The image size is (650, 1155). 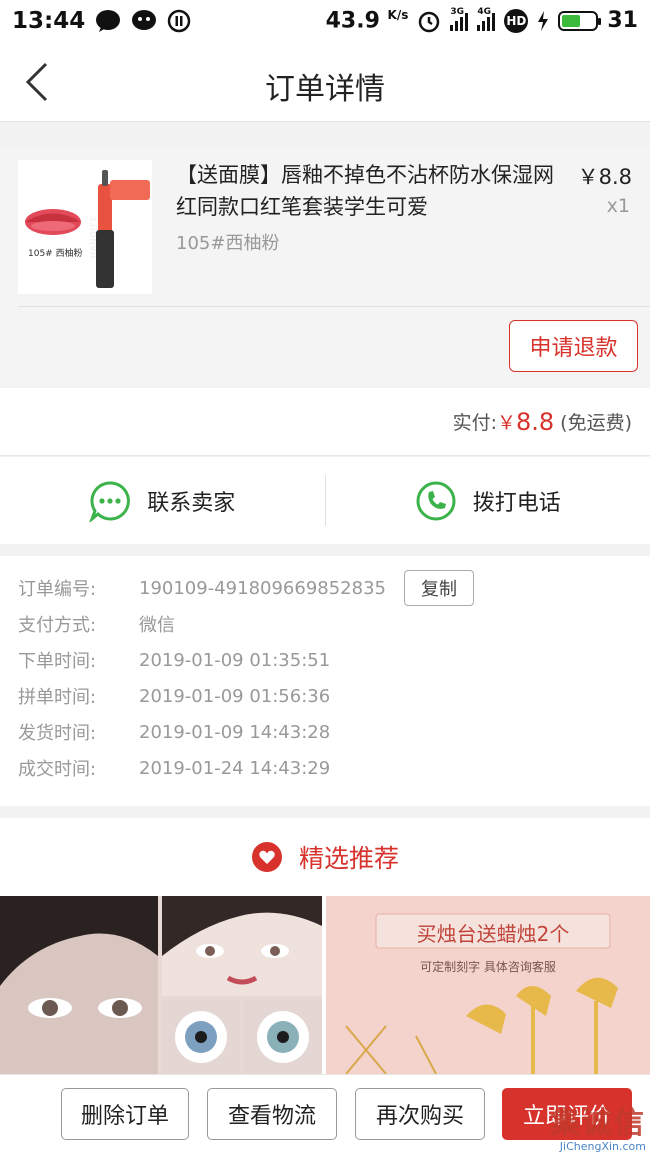 What do you see at coordinates (488, 967) in the screenshot?
I see `banner-subtitle: 可定制刻字 具体咨询客服` at bounding box center [488, 967].